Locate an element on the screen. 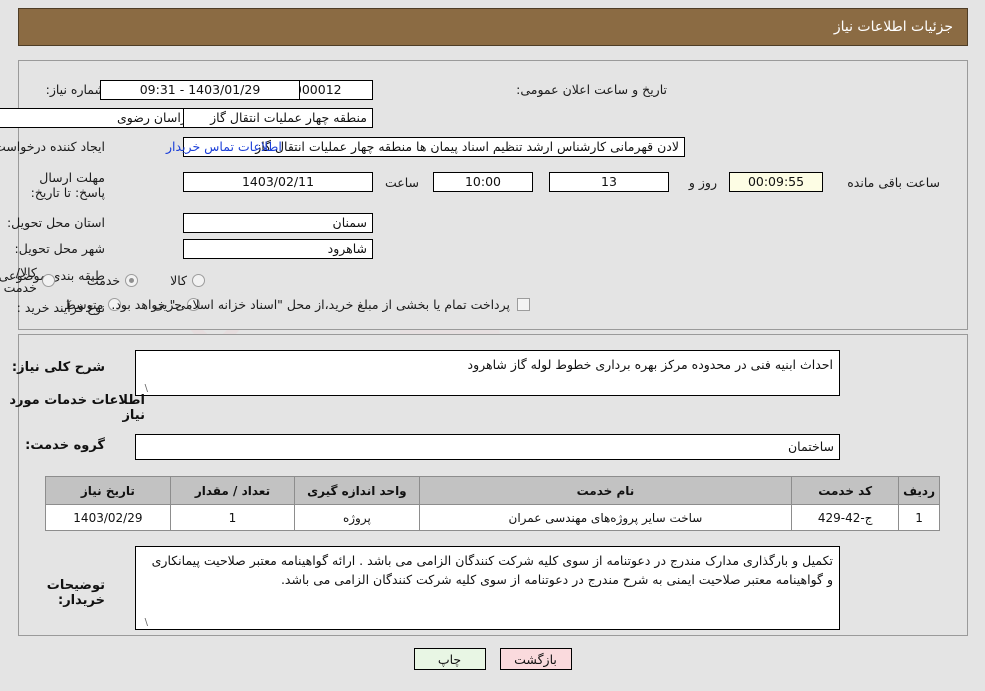 The width and height of the screenshot is (985, 691). window-title-bar: جزئیات اطلاعات نیاز is located at coordinates (493, 27).